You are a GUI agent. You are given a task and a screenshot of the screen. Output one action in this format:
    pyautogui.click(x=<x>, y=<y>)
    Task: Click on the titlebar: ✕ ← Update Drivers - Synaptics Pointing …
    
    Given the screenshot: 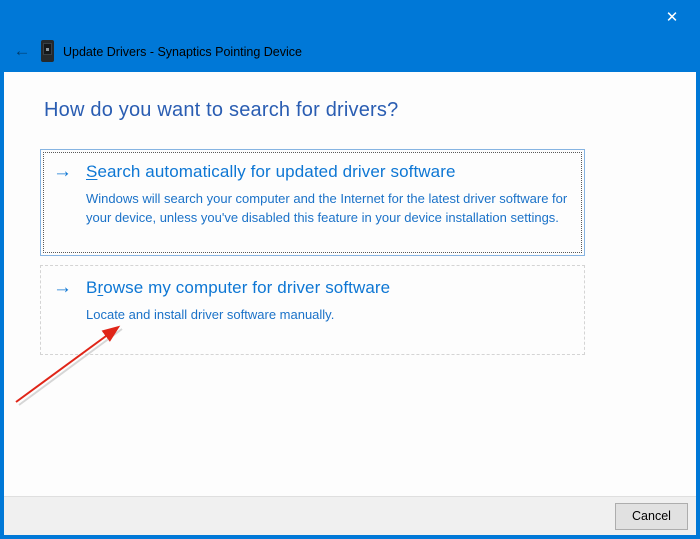 What is the action you would take?
    pyautogui.click(x=350, y=36)
    